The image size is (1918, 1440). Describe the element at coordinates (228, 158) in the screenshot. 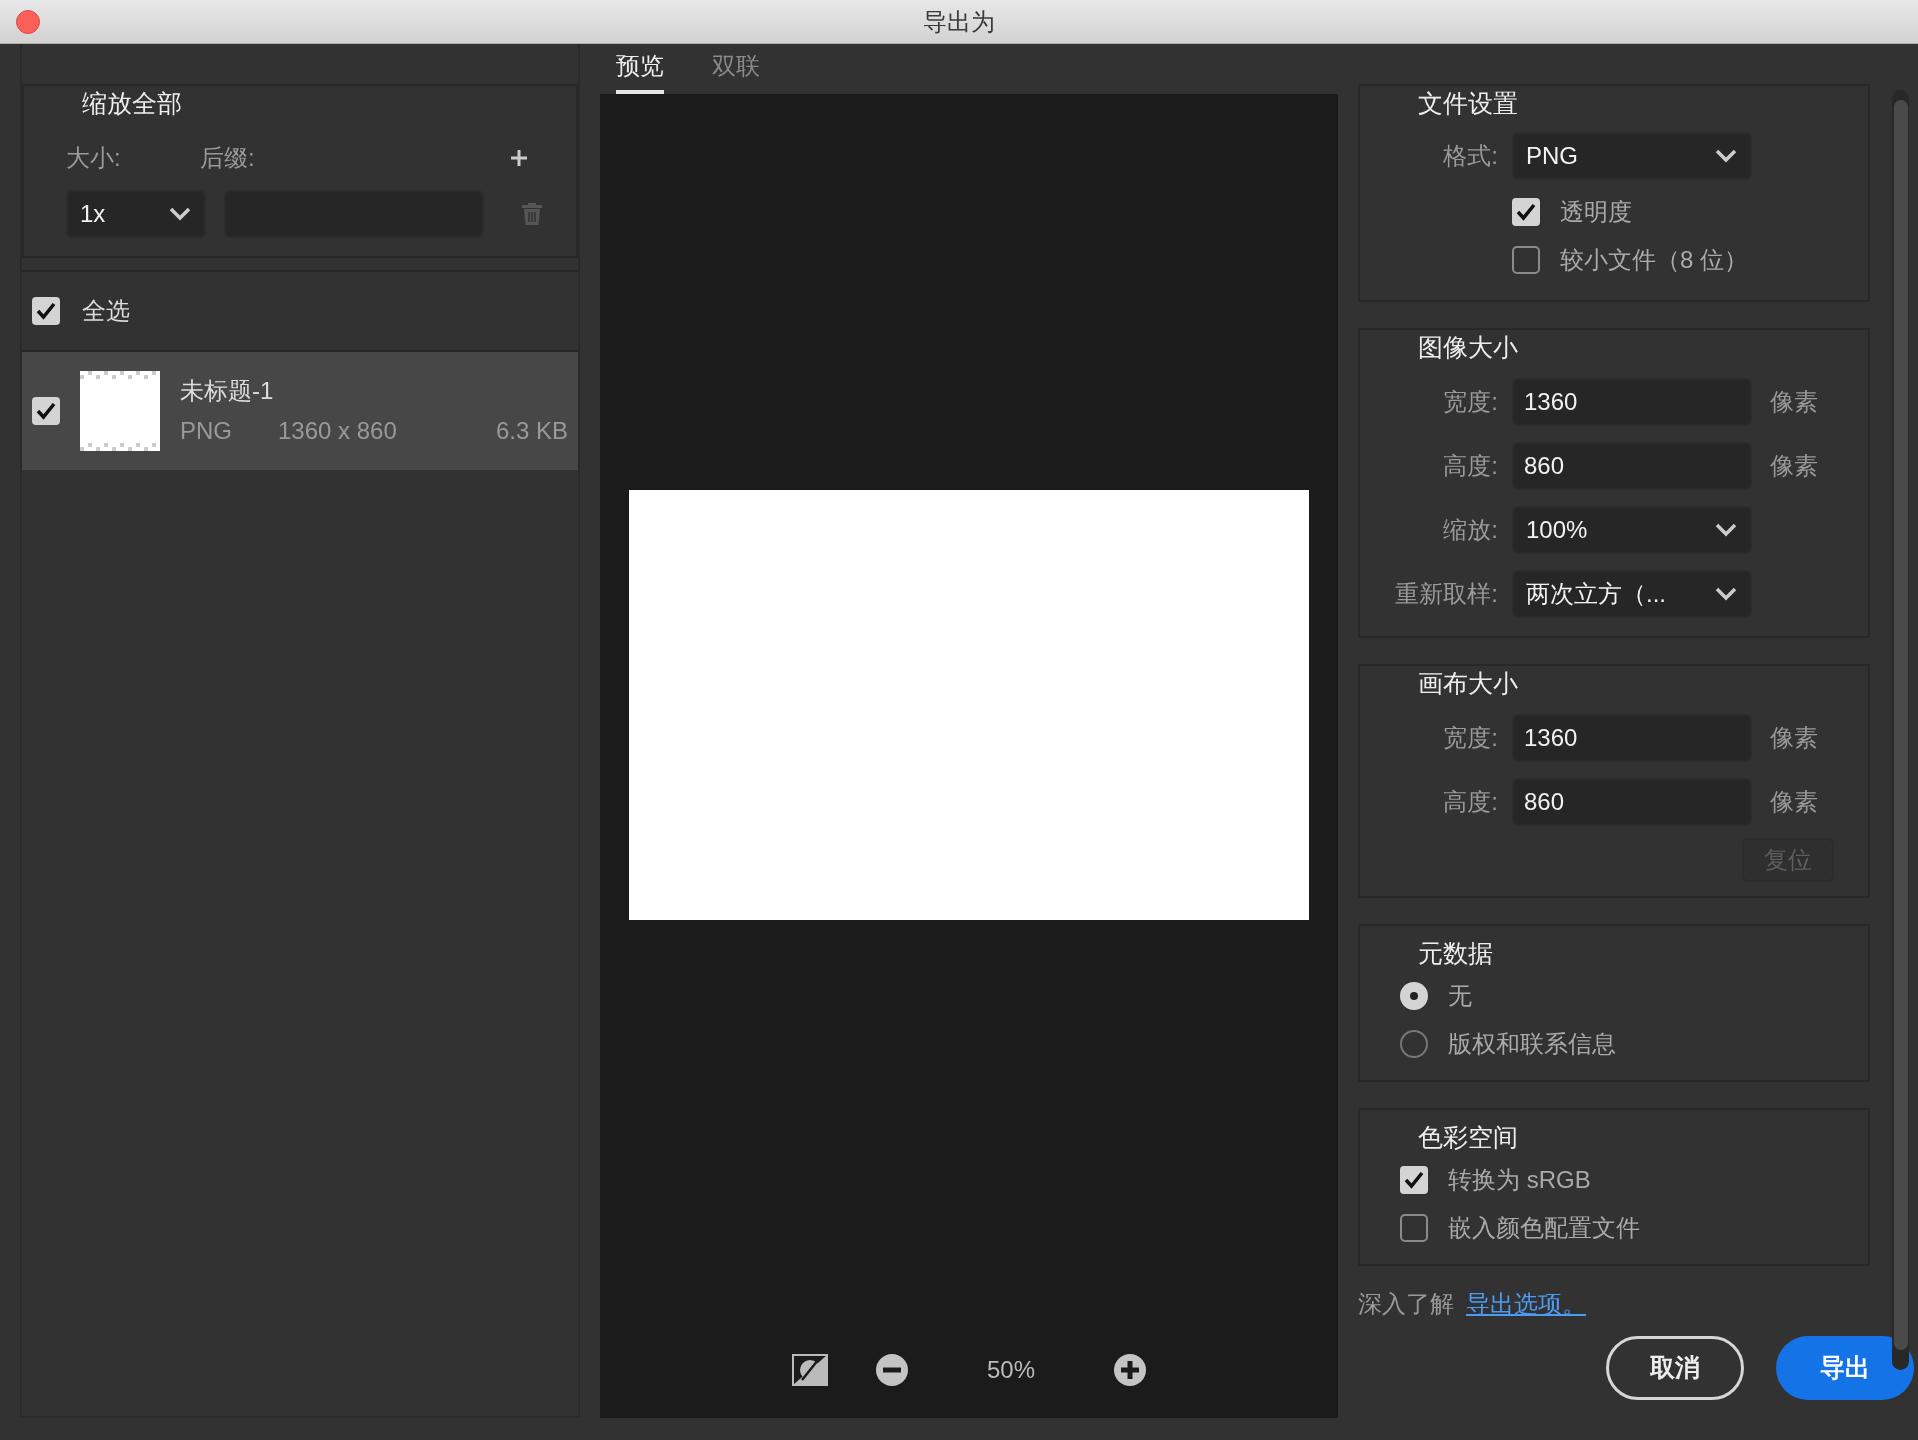

I see `field-label: 后缀:` at that location.